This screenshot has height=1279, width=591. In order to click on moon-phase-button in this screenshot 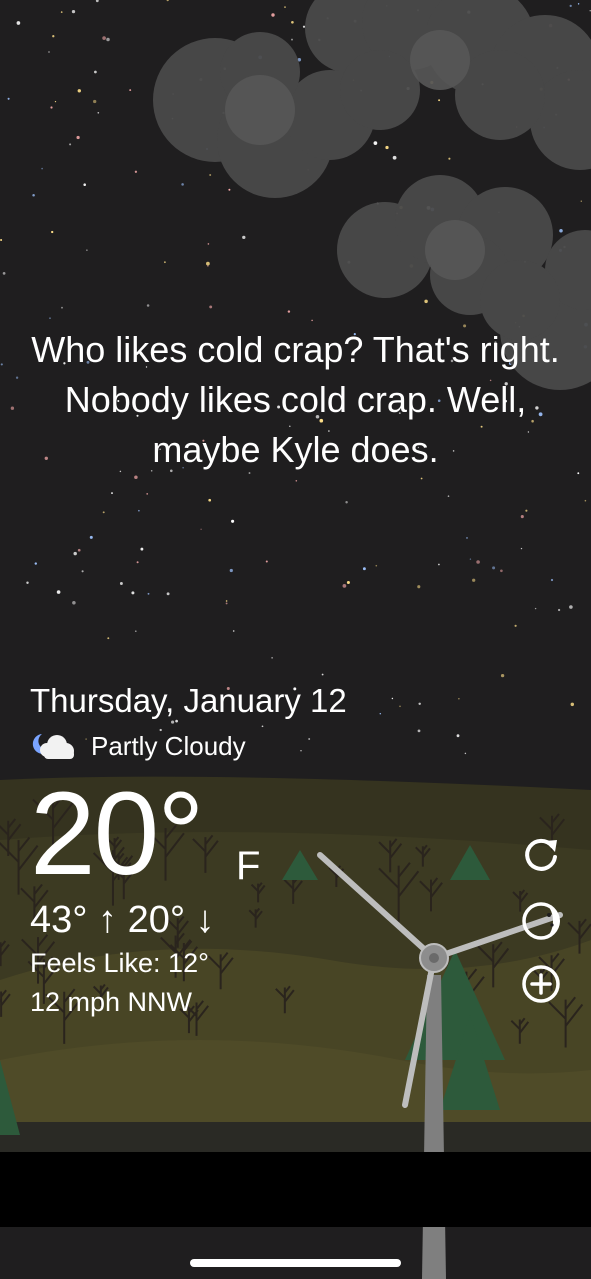, I will do `click(541, 921)`.